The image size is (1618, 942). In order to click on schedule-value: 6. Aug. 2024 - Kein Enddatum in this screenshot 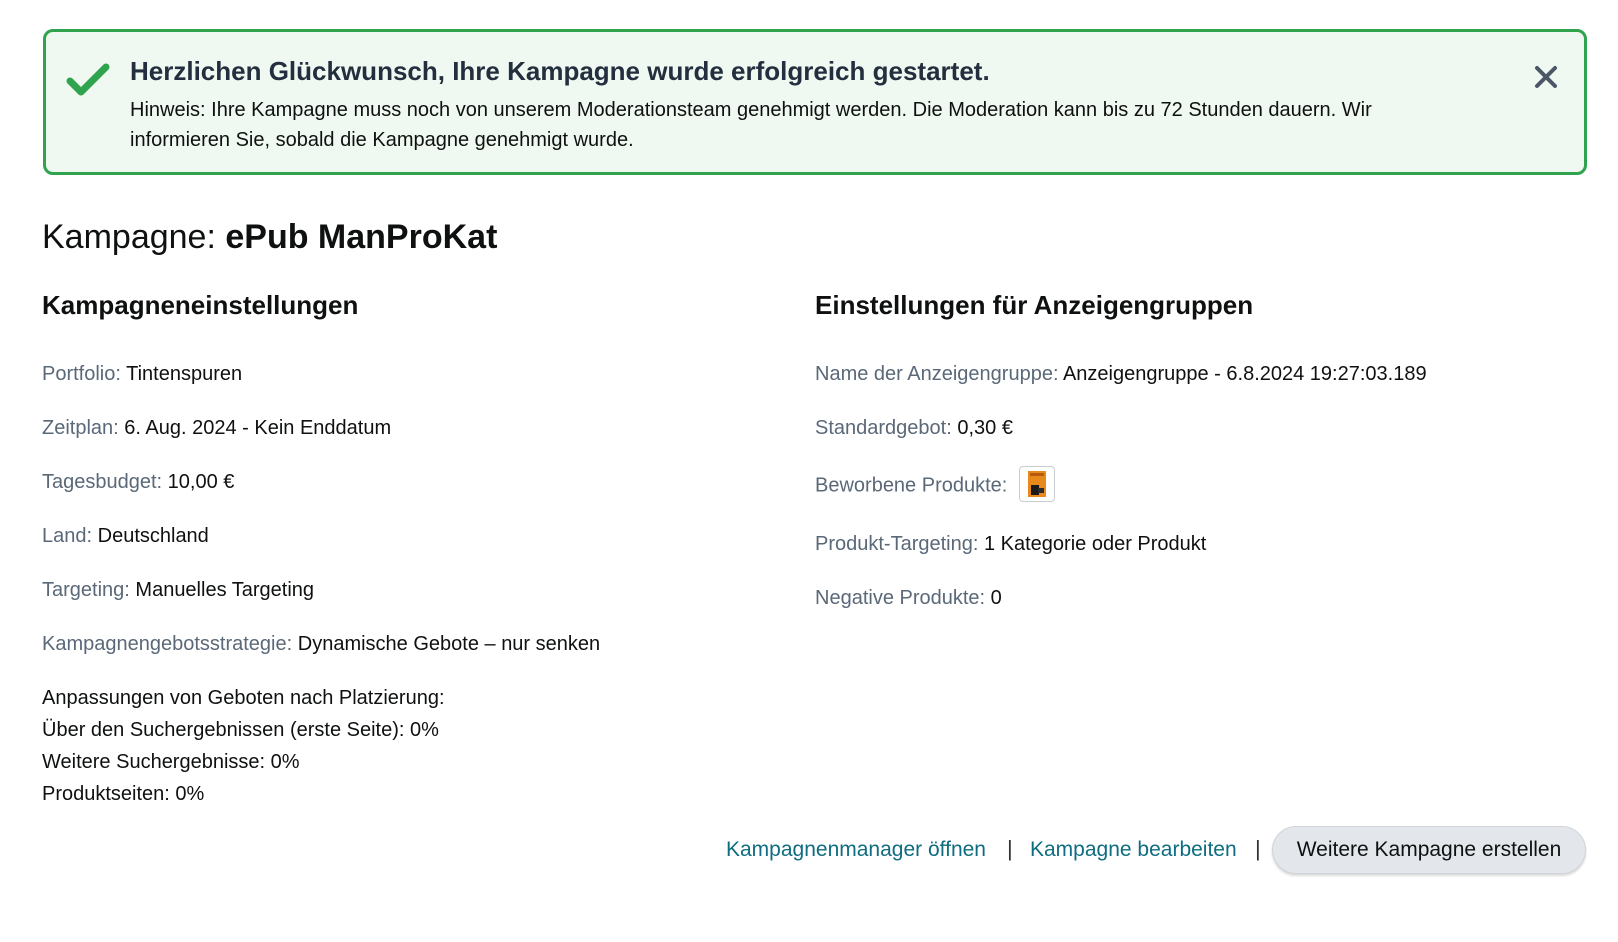, I will do `click(258, 428)`.